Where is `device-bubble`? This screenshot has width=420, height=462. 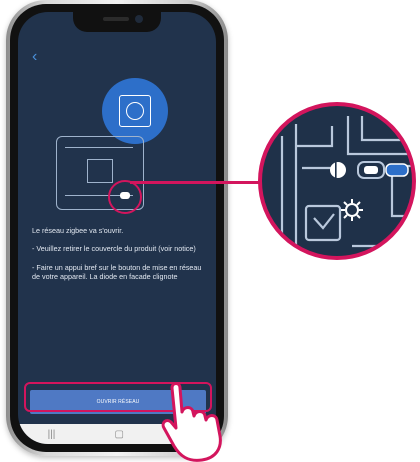 device-bubble is located at coordinates (135, 111).